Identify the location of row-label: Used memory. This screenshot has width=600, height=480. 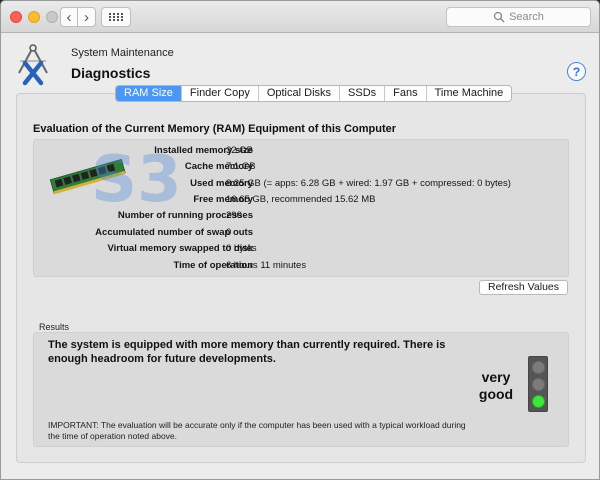
(221, 183).